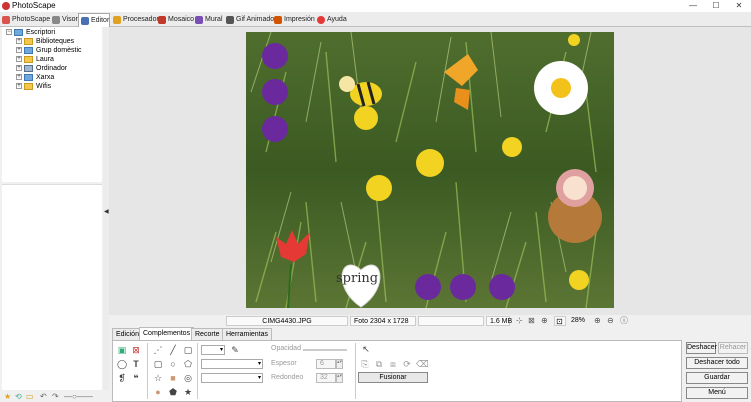 The image size is (751, 402). Describe the element at coordinates (519, 321) in the screenshot. I see `fit-icon: ⊹` at that location.